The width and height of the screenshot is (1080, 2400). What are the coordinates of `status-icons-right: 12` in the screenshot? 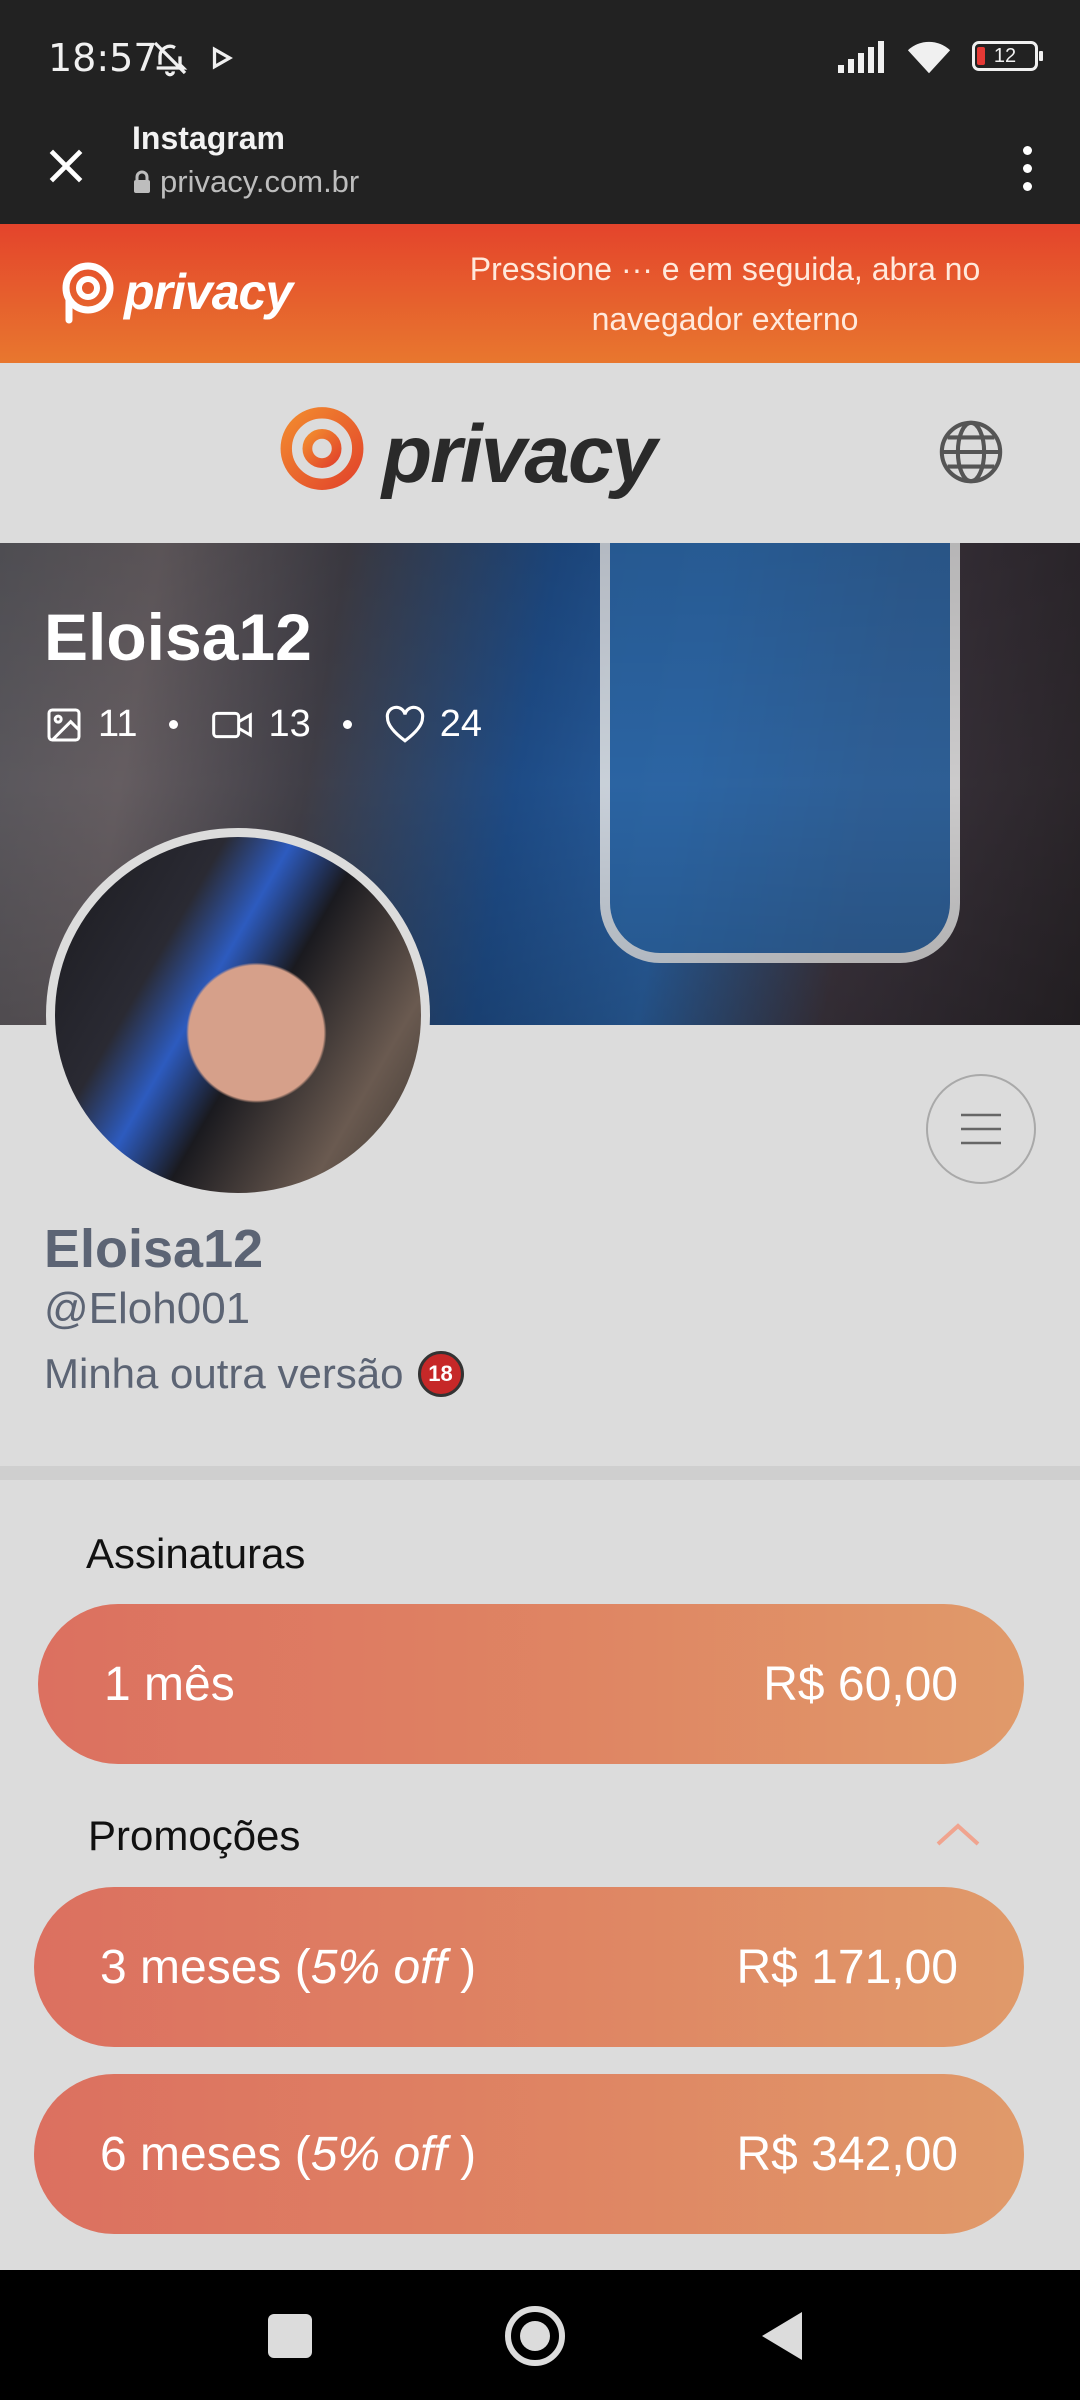 It's located at (939, 56).